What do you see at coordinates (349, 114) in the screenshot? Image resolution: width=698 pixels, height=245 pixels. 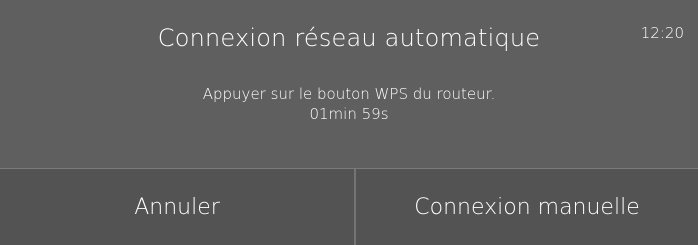 I see `countdown-timer: 01min 59s` at bounding box center [349, 114].